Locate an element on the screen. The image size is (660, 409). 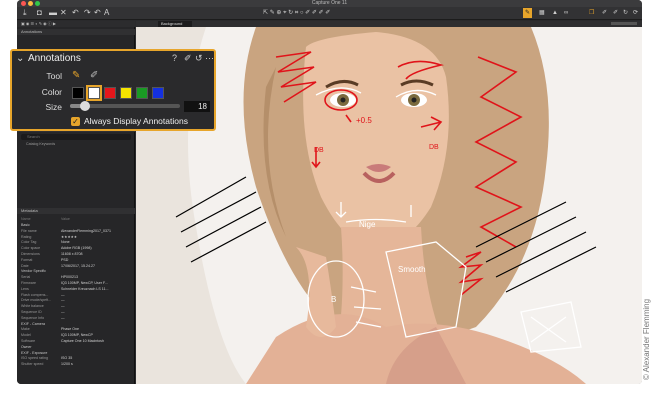
metadata-field-value: PSD is located at coordinates (64, 260).